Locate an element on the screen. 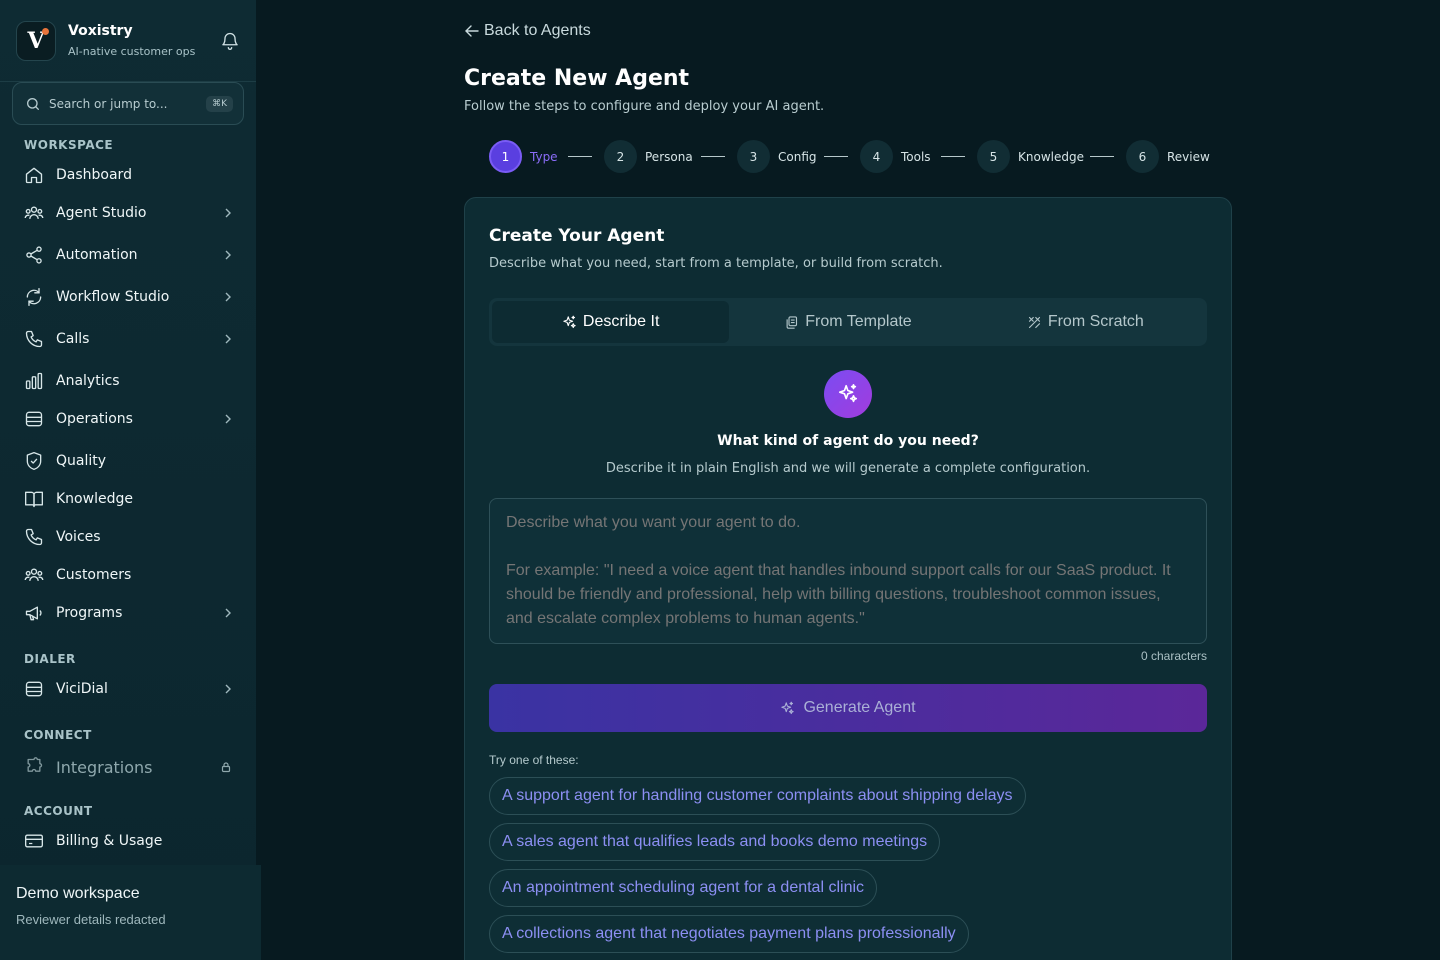 The width and height of the screenshot is (1440, 960). arrow-left-icon is located at coordinates (472, 31).